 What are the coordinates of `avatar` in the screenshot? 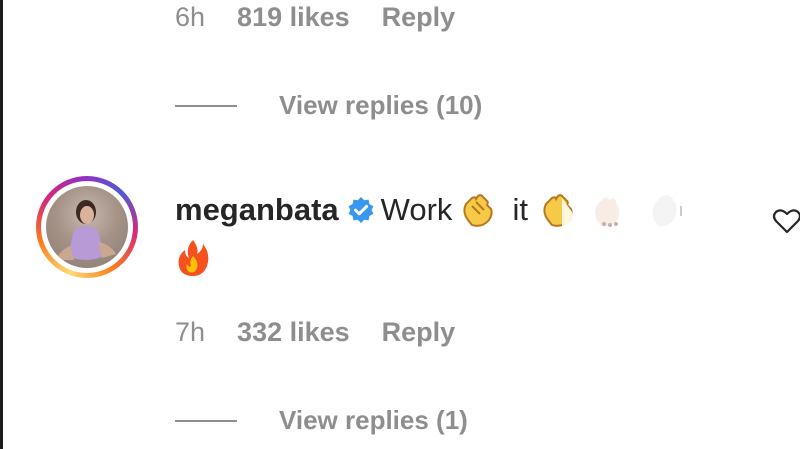 It's located at (87, 227).